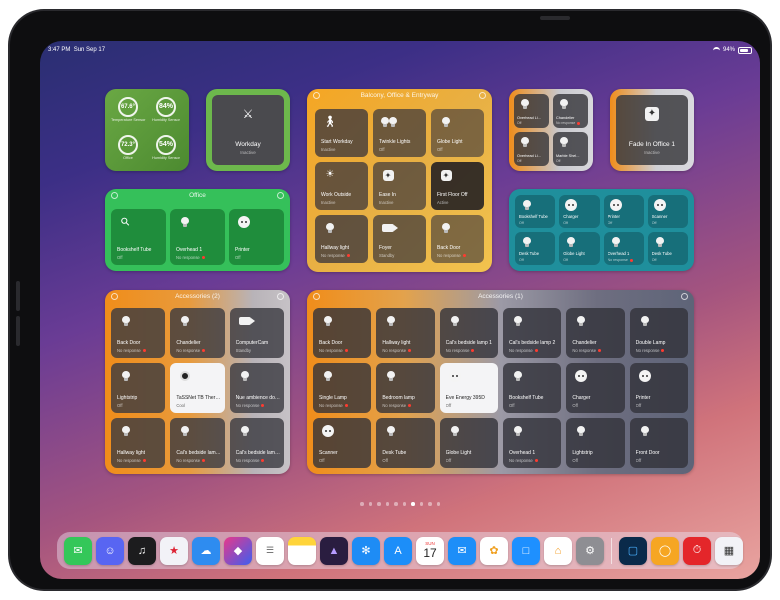 This screenshot has width=780, height=600. What do you see at coordinates (341, 186) in the screenshot?
I see `tile-work-outside: ☀ Work Outside Inactive` at bounding box center [341, 186].